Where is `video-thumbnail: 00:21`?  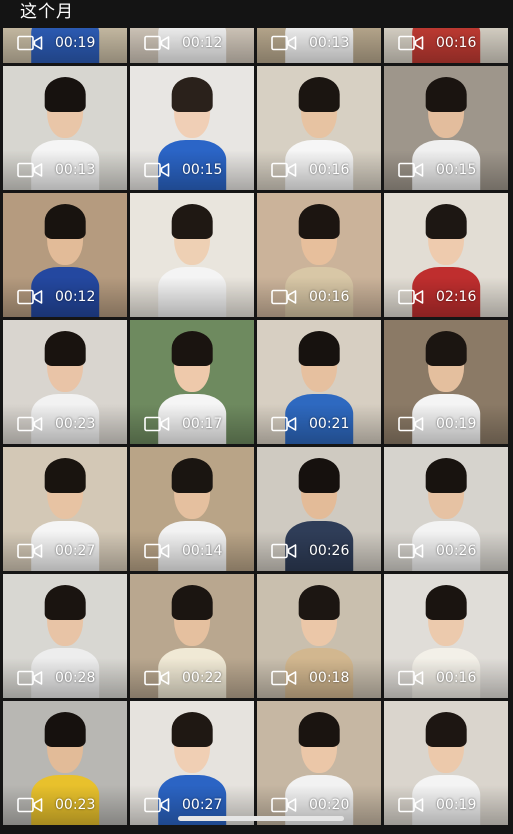 video-thumbnail: 00:21 is located at coordinates (319, 382).